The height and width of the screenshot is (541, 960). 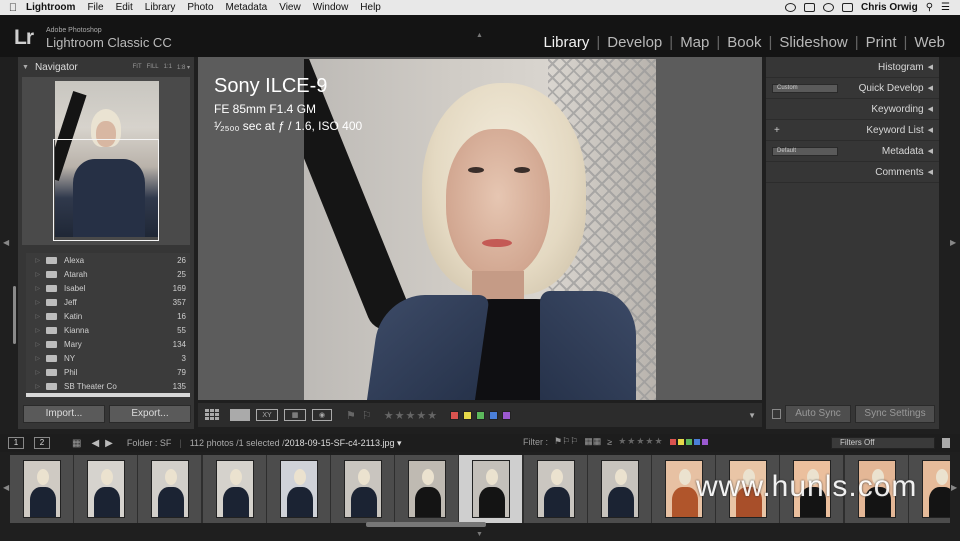 What do you see at coordinates (895, 414) in the screenshot?
I see `sync-settings-button: Sync Settings` at bounding box center [895, 414].